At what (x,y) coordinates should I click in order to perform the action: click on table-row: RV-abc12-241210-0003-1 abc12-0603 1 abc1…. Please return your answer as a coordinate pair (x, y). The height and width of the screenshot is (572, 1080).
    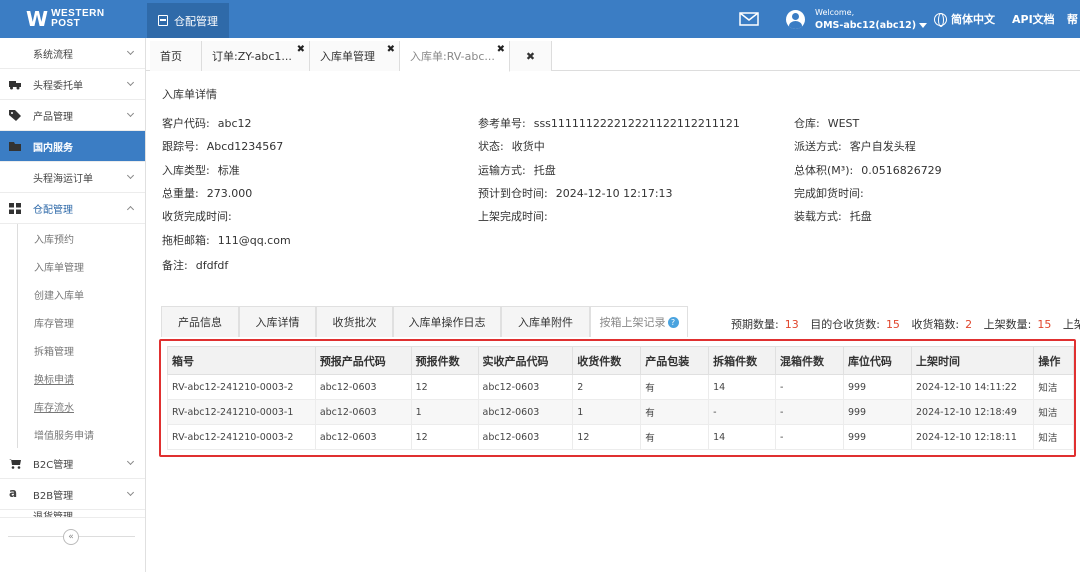
    Looking at the image, I should click on (620, 412).